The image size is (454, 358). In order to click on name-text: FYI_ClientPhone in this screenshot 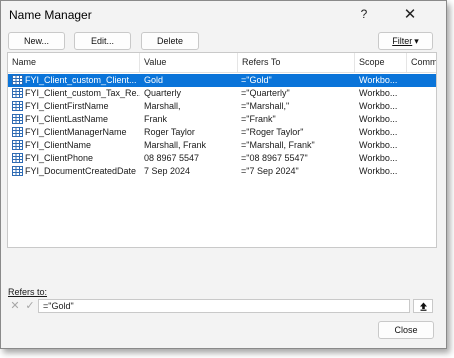, I will do `click(59, 158)`.